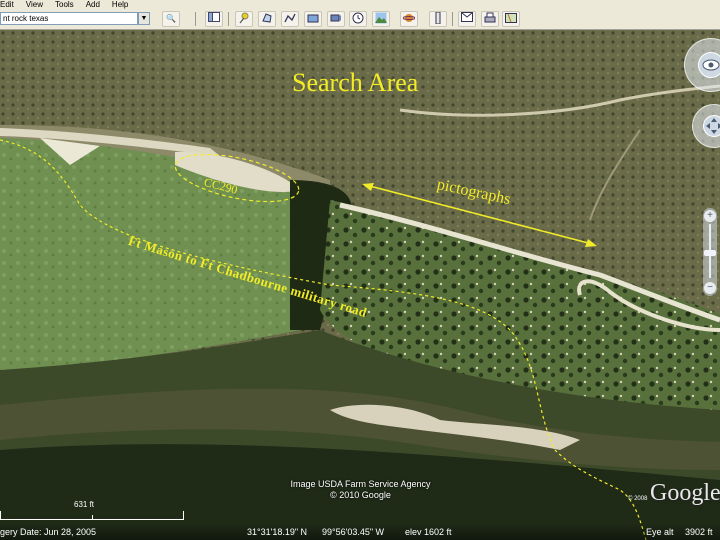 This screenshot has width=720, height=540. I want to click on pushpin-icon, so click(244, 18).